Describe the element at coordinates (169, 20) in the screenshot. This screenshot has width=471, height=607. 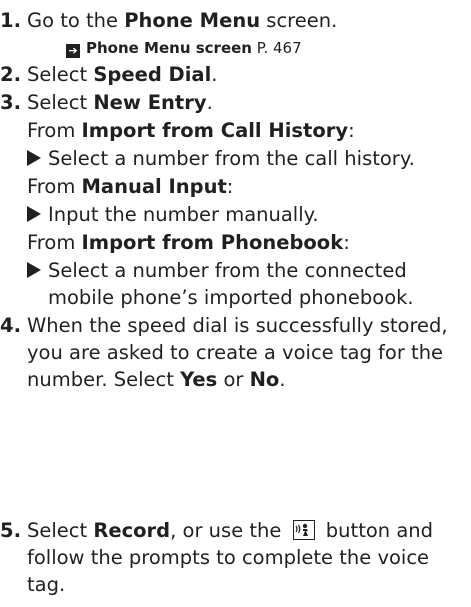
I see `step-1: 1. Go to the Phone Menu screen.` at that location.